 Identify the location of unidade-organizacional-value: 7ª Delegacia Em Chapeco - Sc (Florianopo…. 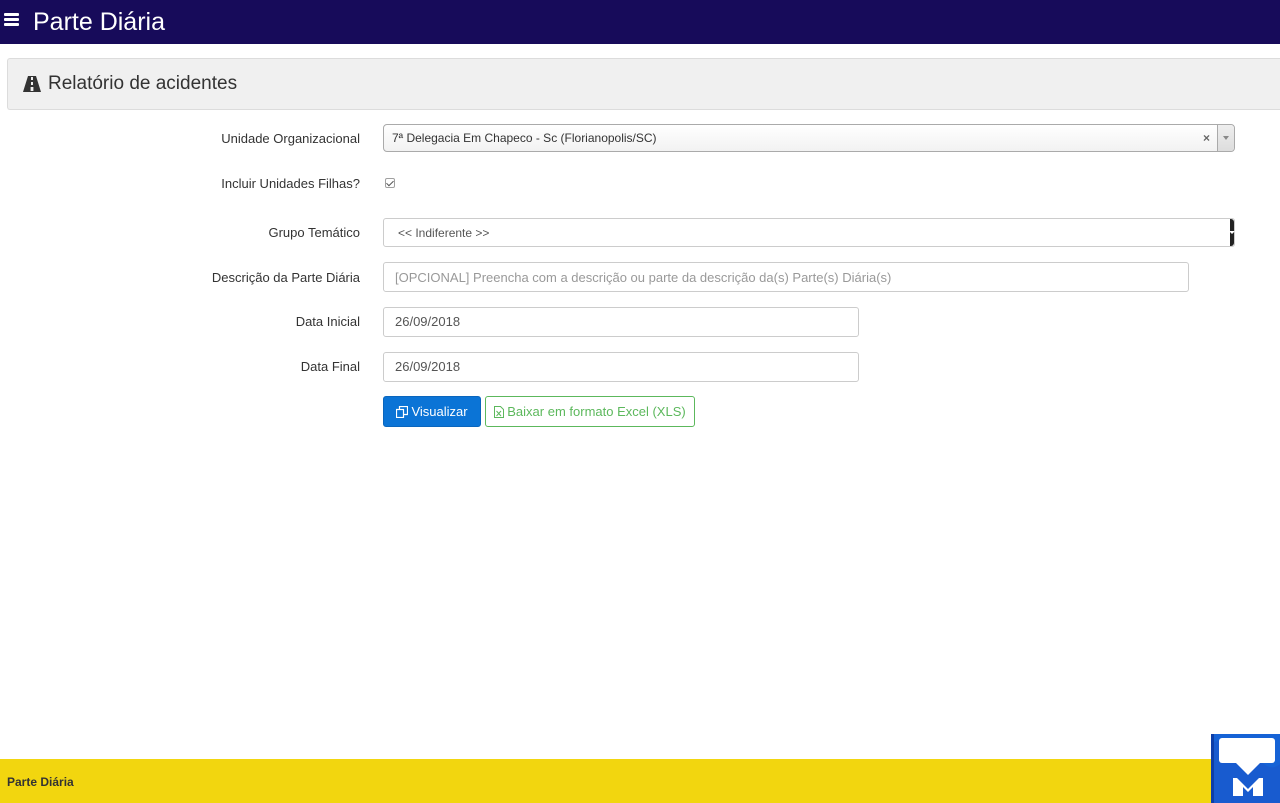
(524, 138).